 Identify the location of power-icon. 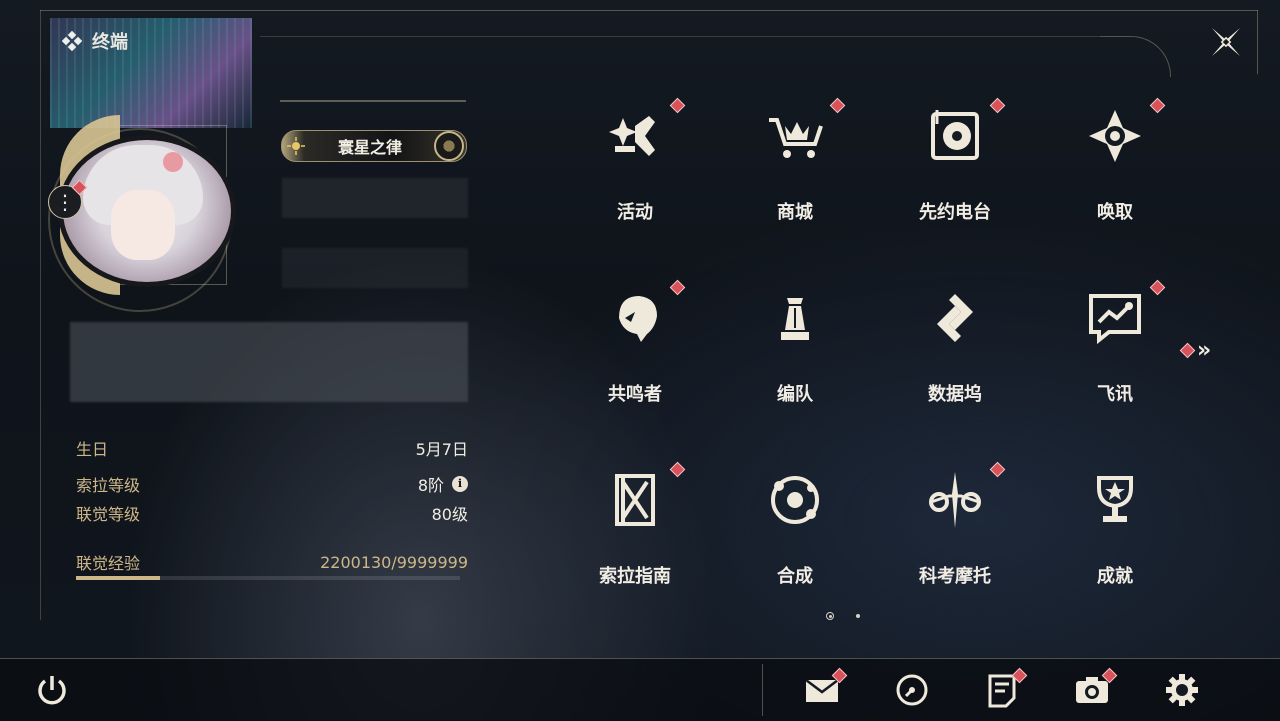
(52, 690).